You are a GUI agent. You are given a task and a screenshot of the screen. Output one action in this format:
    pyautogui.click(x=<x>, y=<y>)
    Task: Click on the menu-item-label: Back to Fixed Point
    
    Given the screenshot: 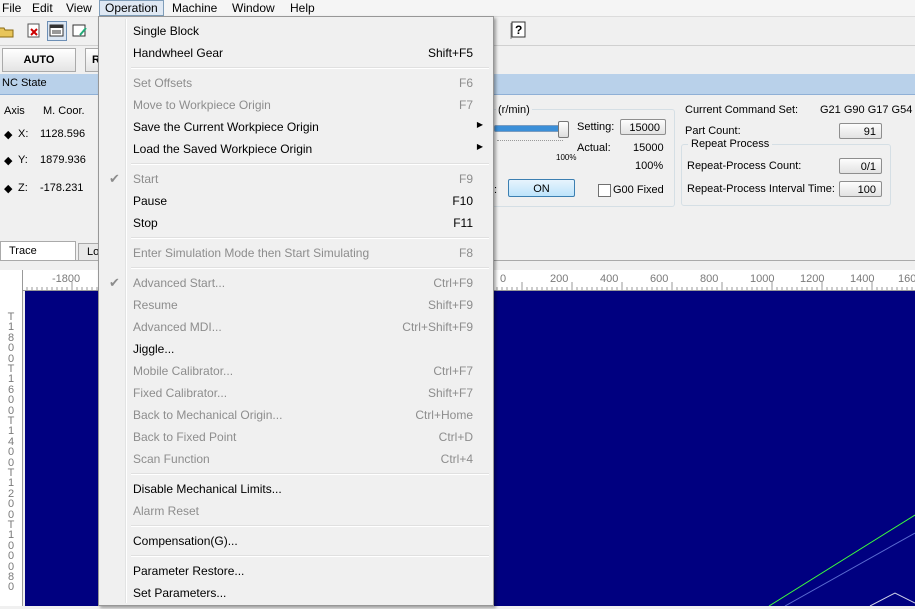 What is the action you would take?
    pyautogui.click(x=185, y=437)
    